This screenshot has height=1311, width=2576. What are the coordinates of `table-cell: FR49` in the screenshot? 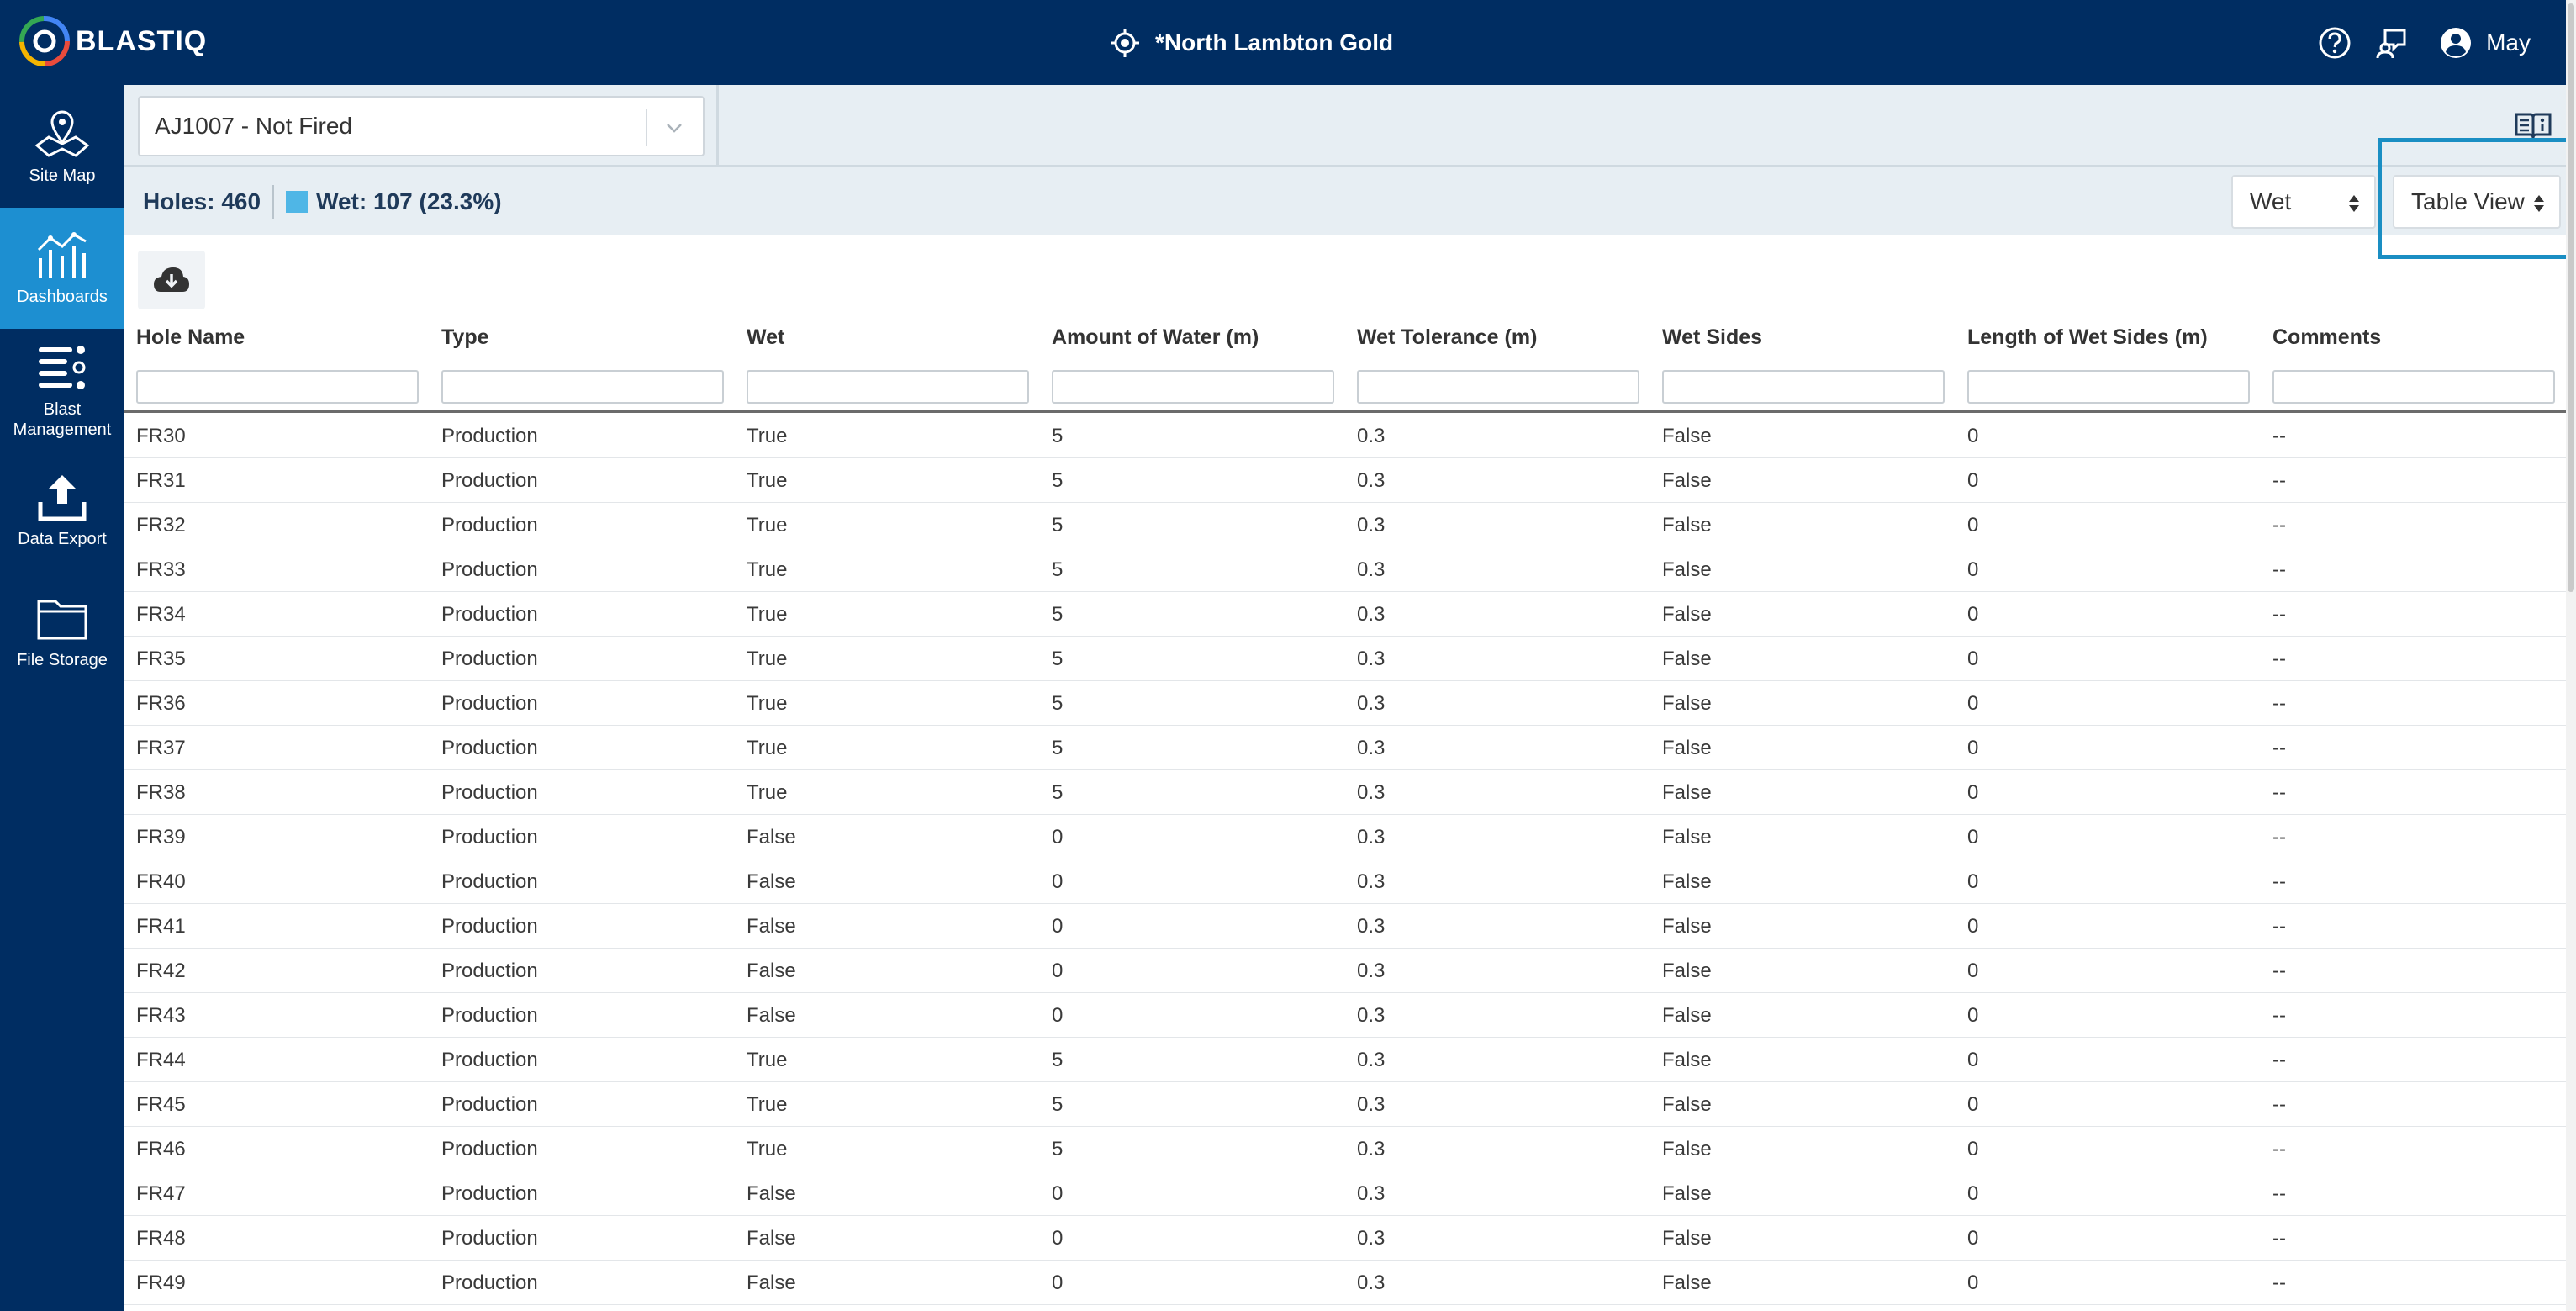 It's located at (161, 1283).